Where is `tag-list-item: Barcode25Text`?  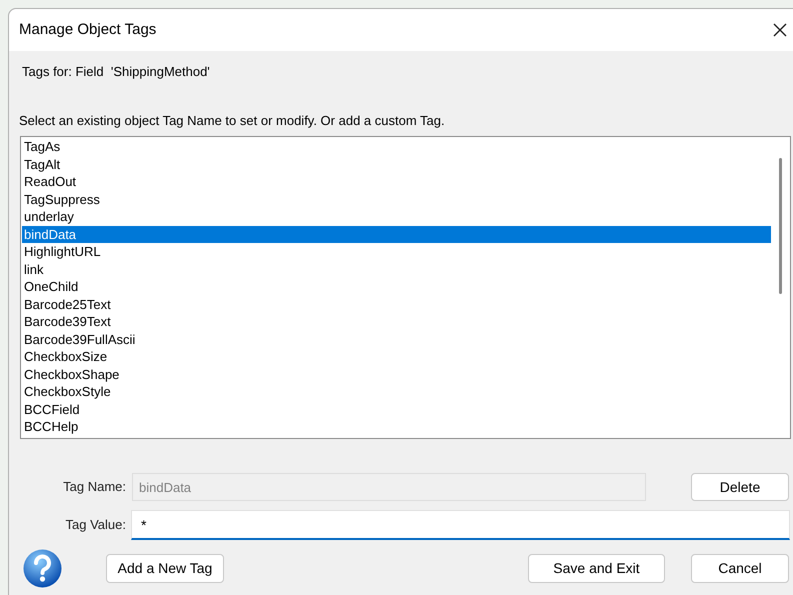
tag-list-item: Barcode25Text is located at coordinates (396, 304).